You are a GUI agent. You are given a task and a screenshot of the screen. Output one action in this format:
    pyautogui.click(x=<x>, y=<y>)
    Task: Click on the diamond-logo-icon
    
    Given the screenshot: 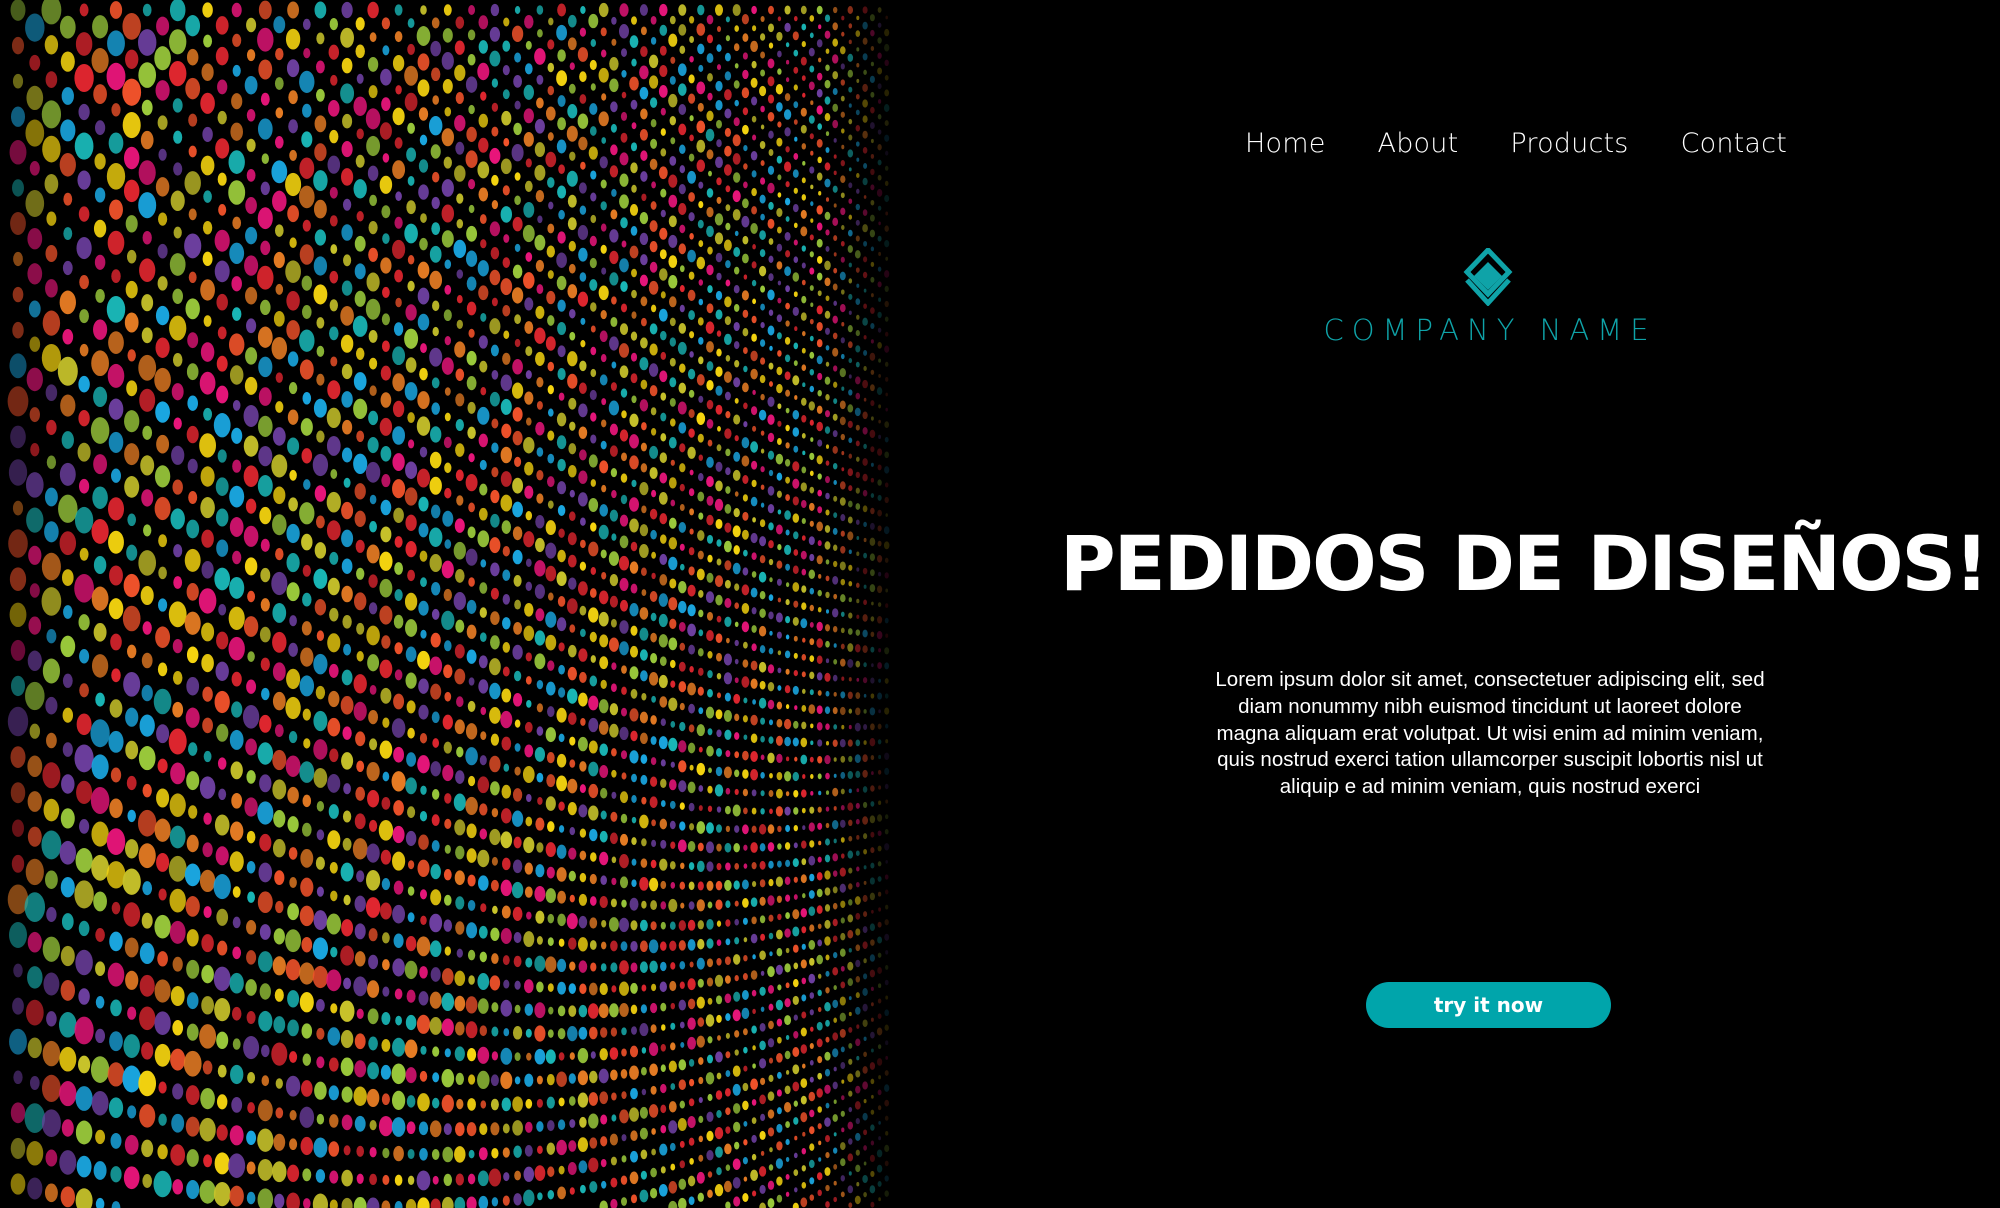 What is the action you would take?
    pyautogui.click(x=1488, y=277)
    